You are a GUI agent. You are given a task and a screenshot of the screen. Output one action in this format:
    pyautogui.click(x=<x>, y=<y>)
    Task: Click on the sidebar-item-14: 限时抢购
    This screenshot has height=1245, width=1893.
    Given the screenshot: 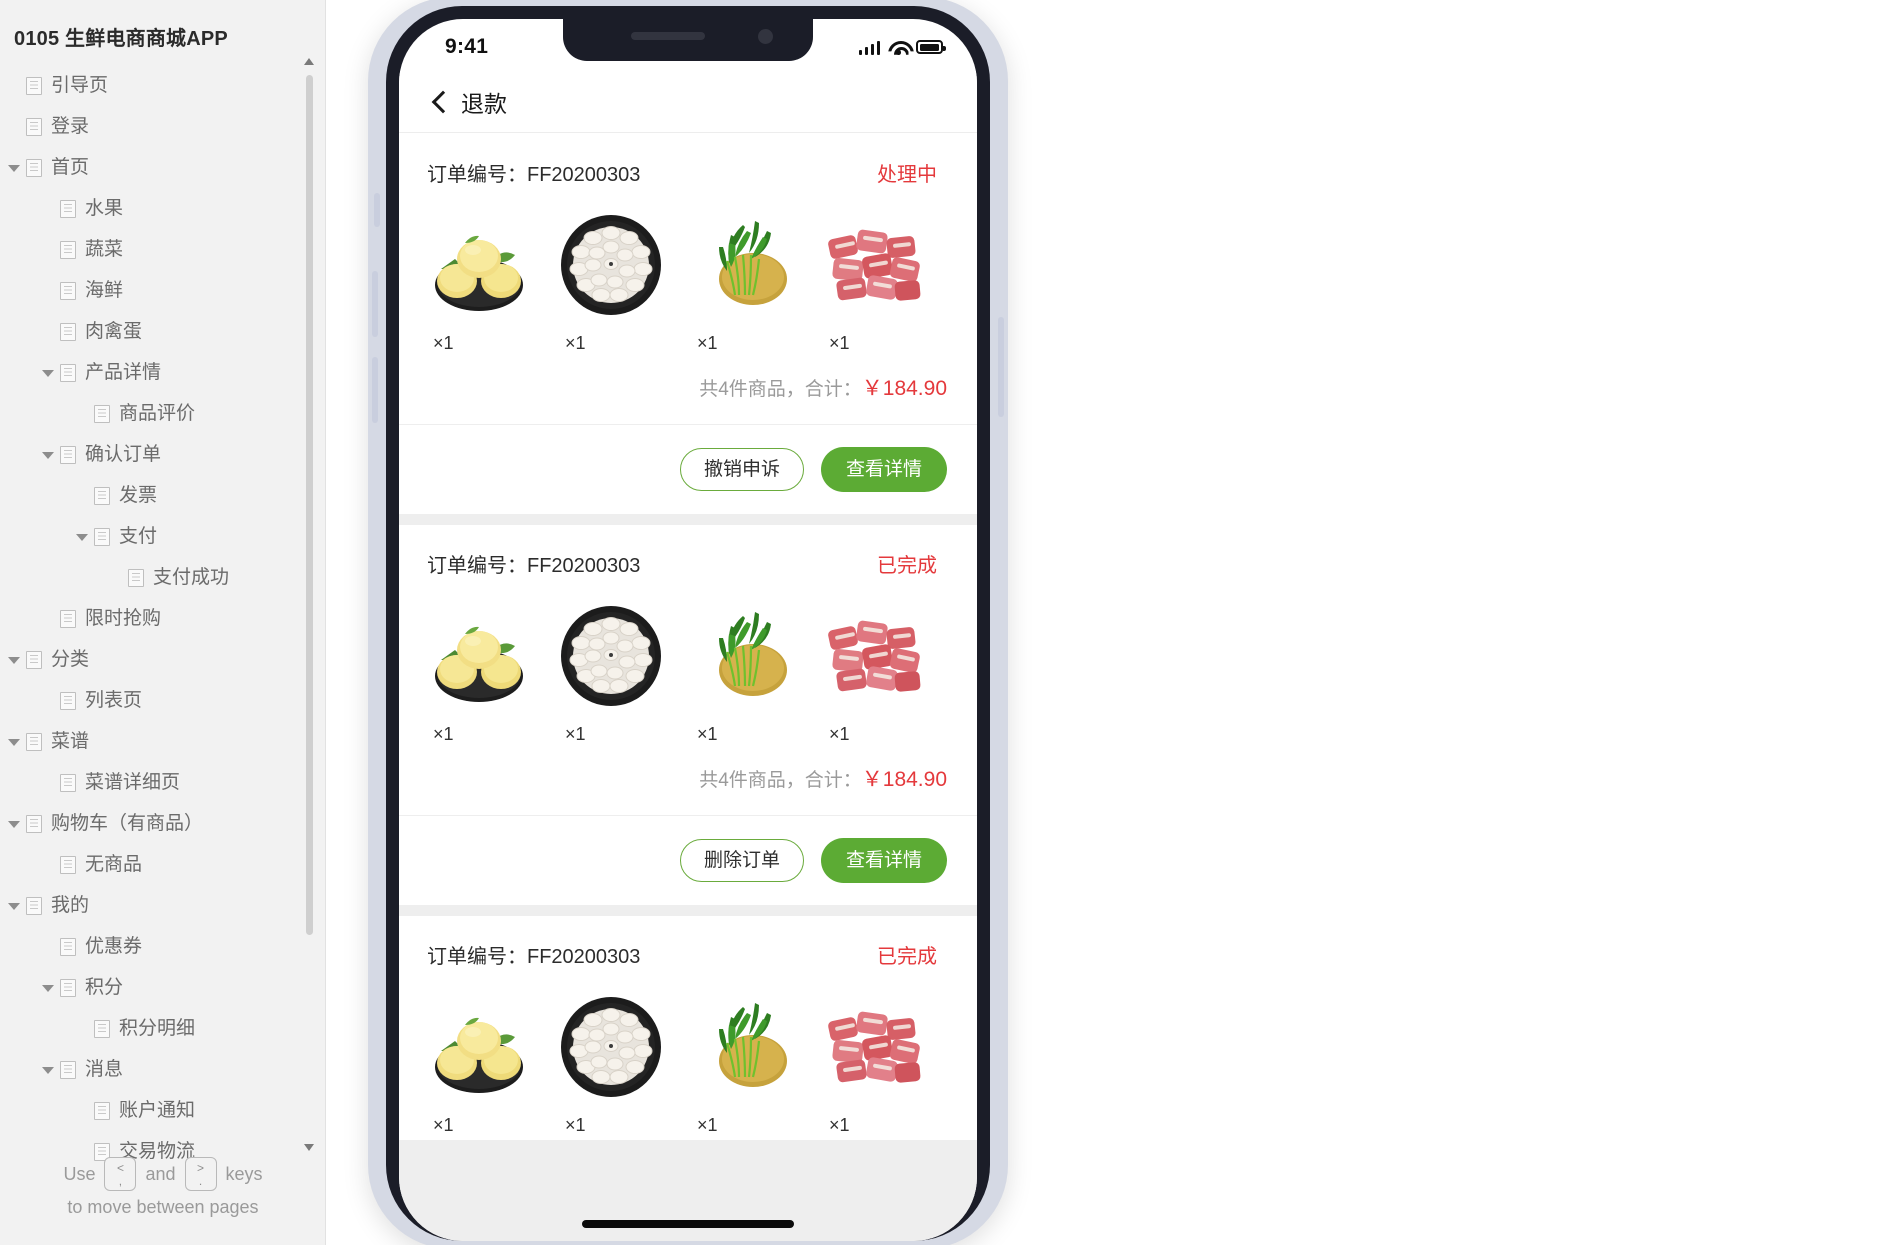 What is the action you would take?
    pyautogui.click(x=162, y=618)
    